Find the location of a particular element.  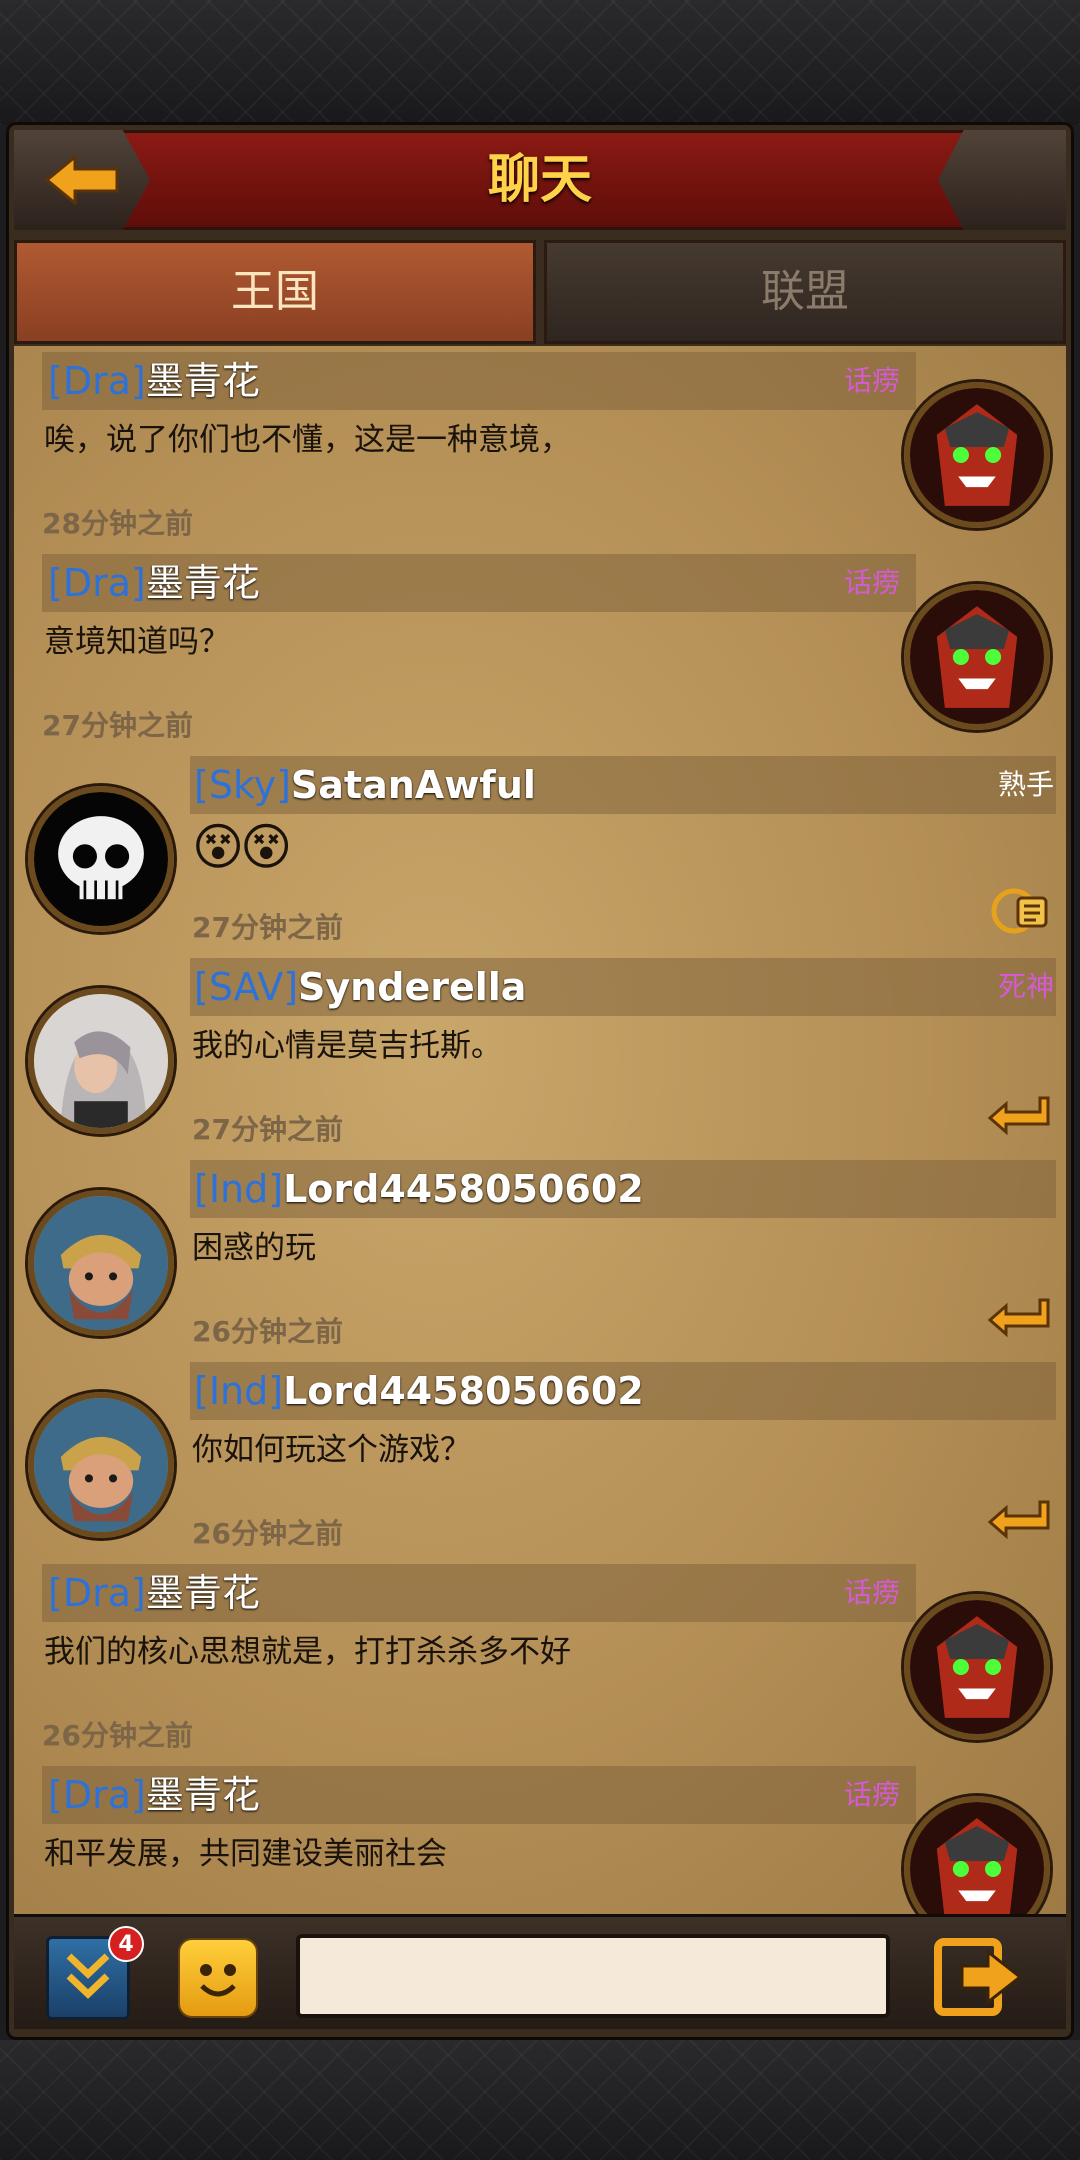

skull-avatar is located at coordinates (101, 859).